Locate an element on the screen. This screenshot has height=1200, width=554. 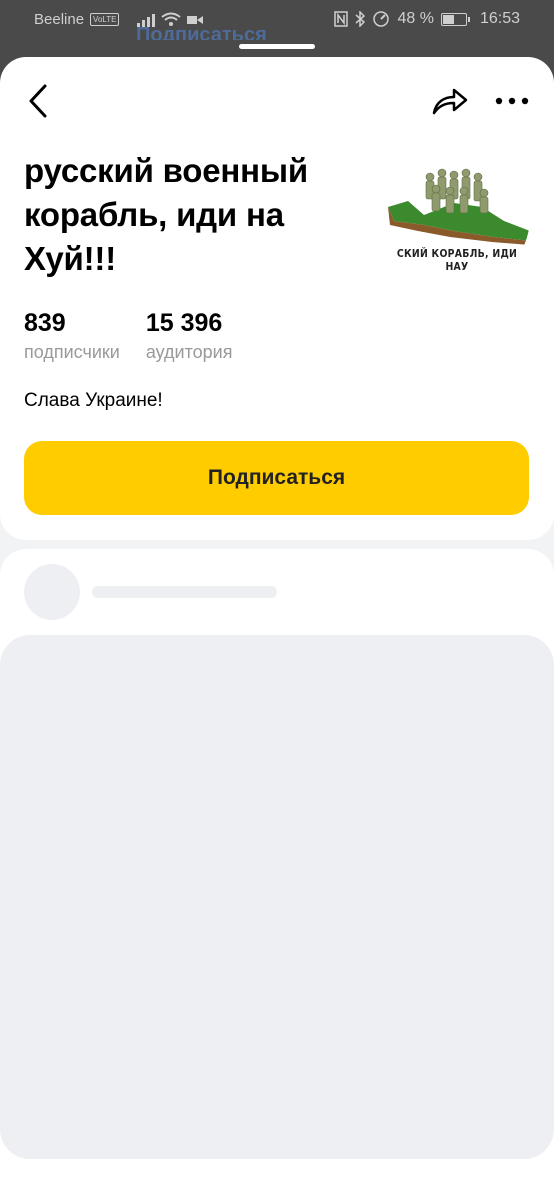
more-button is located at coordinates (512, 101).